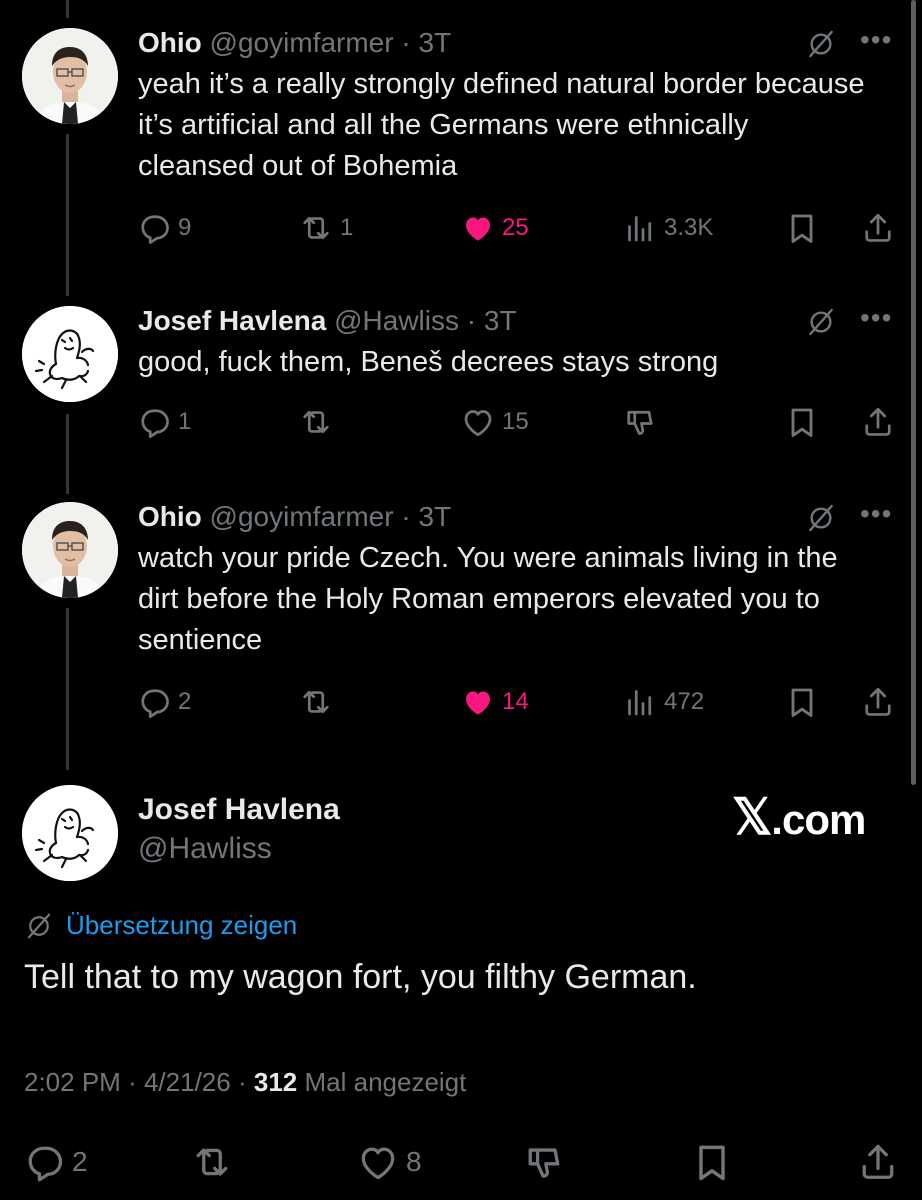 Image resolution: width=922 pixels, height=1200 pixels. I want to click on tweet-actions: 2 14 472, so click(461, 702).